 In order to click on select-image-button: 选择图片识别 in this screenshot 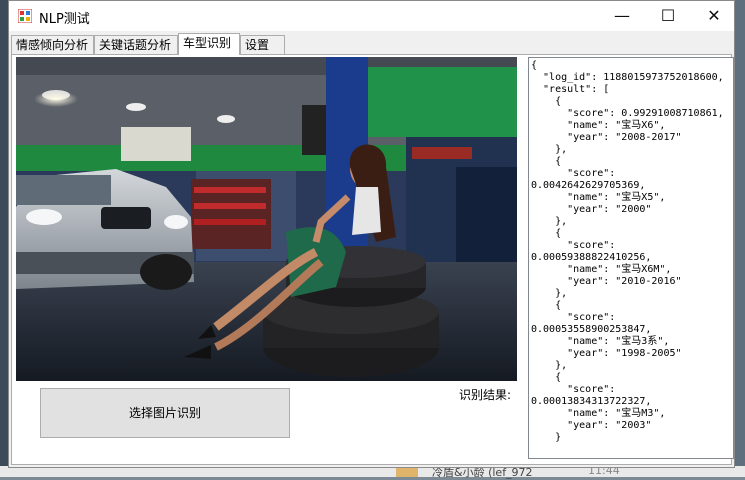, I will do `click(165, 413)`.